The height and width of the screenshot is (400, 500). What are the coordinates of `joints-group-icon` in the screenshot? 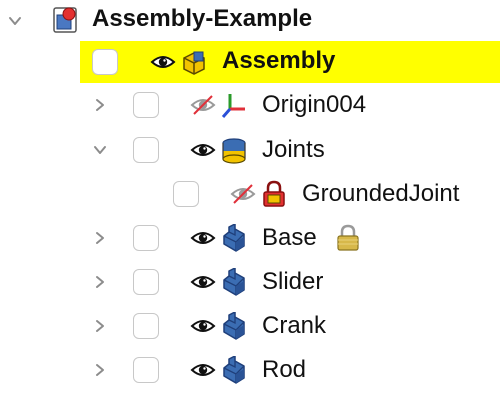 It's located at (234, 150).